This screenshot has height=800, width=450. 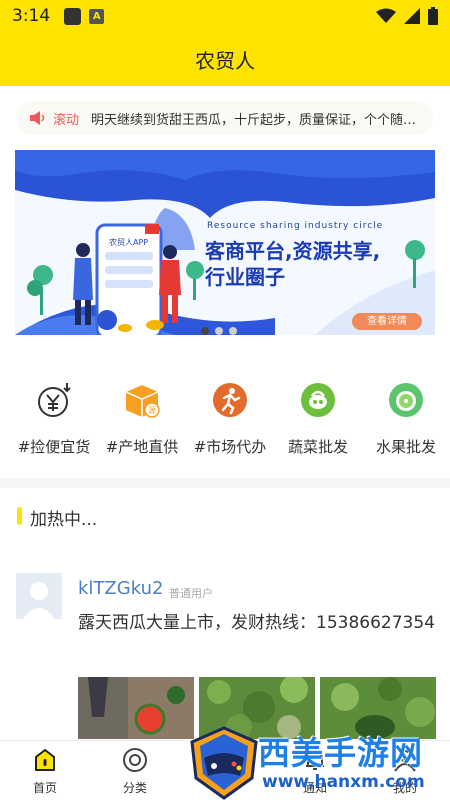 I want to click on banner-detail-button: 查看详情, so click(x=387, y=321).